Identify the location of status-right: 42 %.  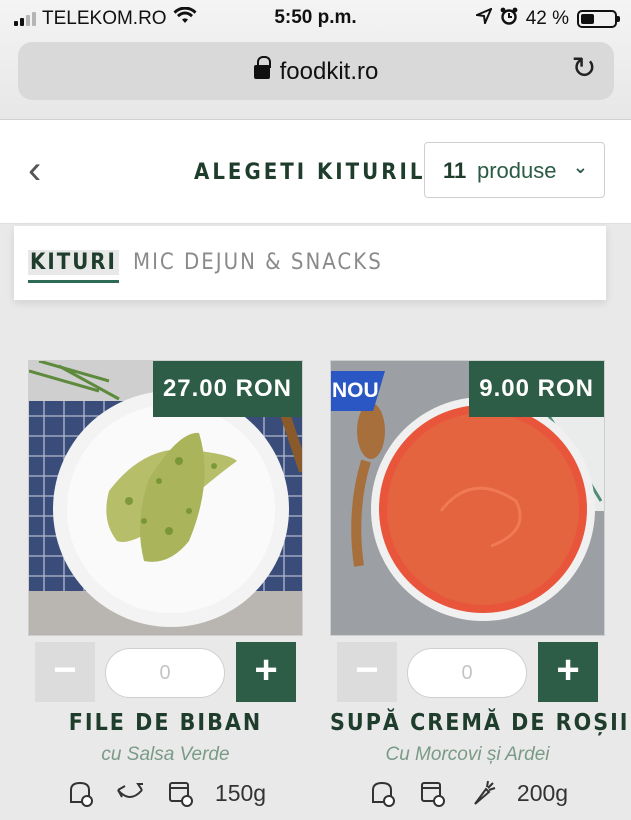
(546, 19).